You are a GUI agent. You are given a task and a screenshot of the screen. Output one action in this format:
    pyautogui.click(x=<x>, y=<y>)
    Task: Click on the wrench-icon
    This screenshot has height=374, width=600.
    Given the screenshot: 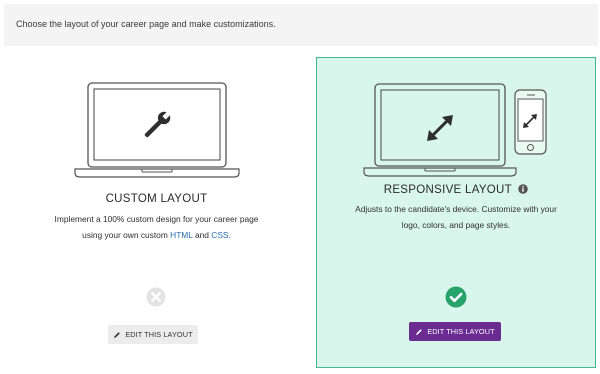 What is the action you would take?
    pyautogui.click(x=158, y=124)
    